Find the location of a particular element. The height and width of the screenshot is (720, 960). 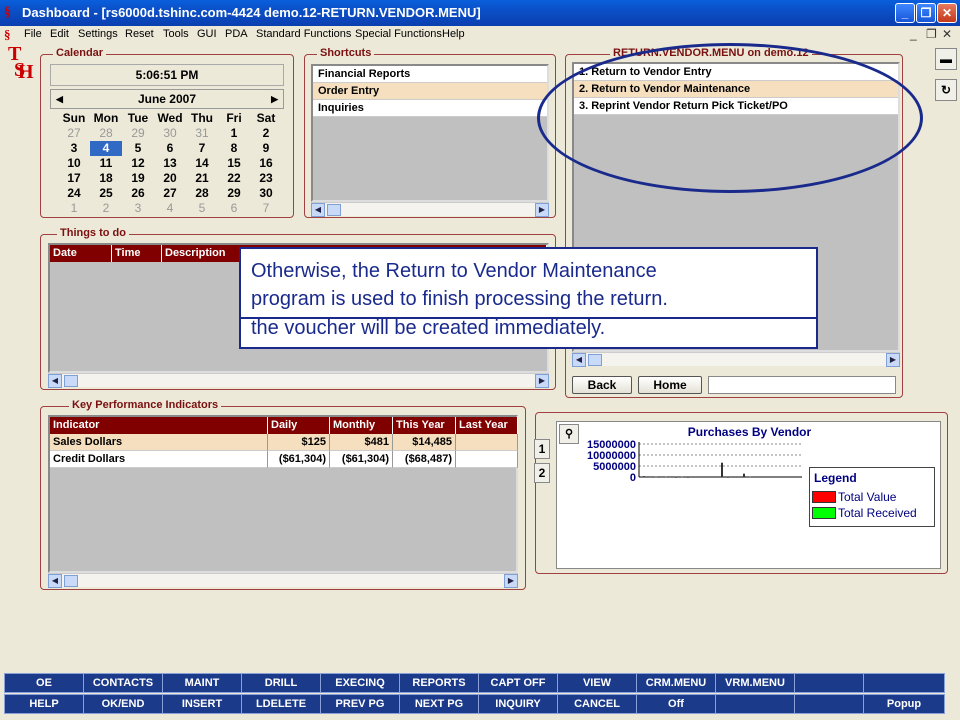

mdi-minimize-icon: _ is located at coordinates (913, 34).